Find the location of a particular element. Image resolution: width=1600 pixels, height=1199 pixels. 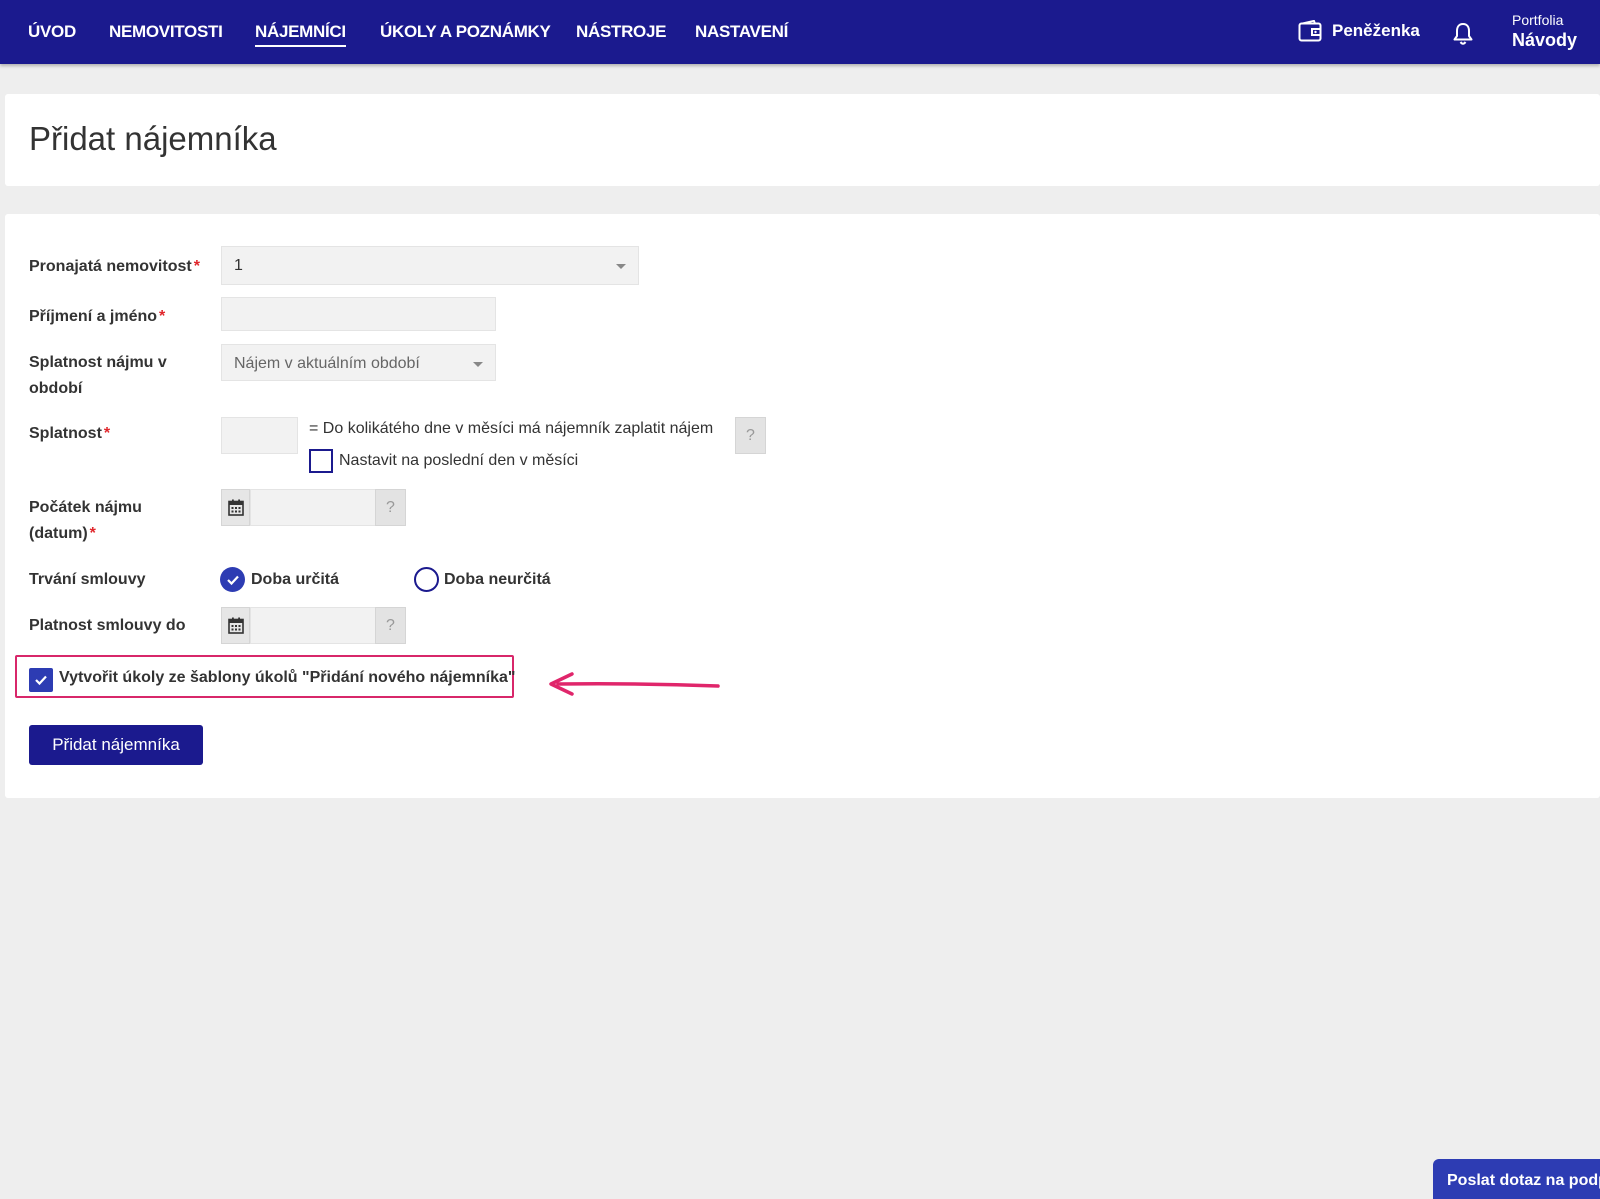

wallet-link: Peněženka is located at coordinates (1359, 31).